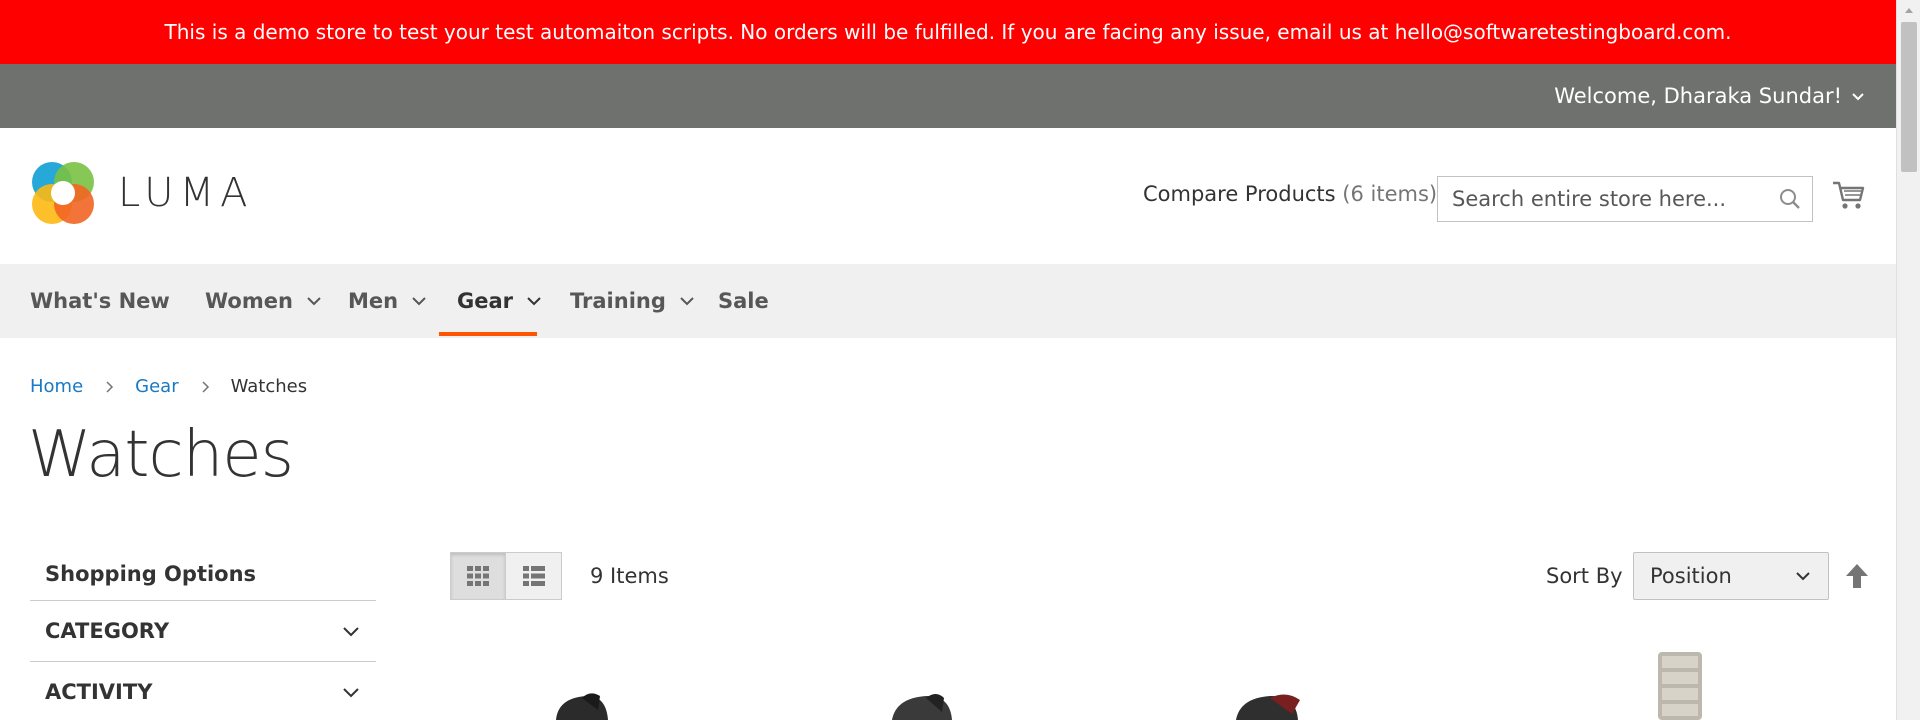 This screenshot has height=720, width=1920. What do you see at coordinates (1698, 96) in the screenshot?
I see `welcome-message: Welcome, Dharaka Sundar!` at bounding box center [1698, 96].